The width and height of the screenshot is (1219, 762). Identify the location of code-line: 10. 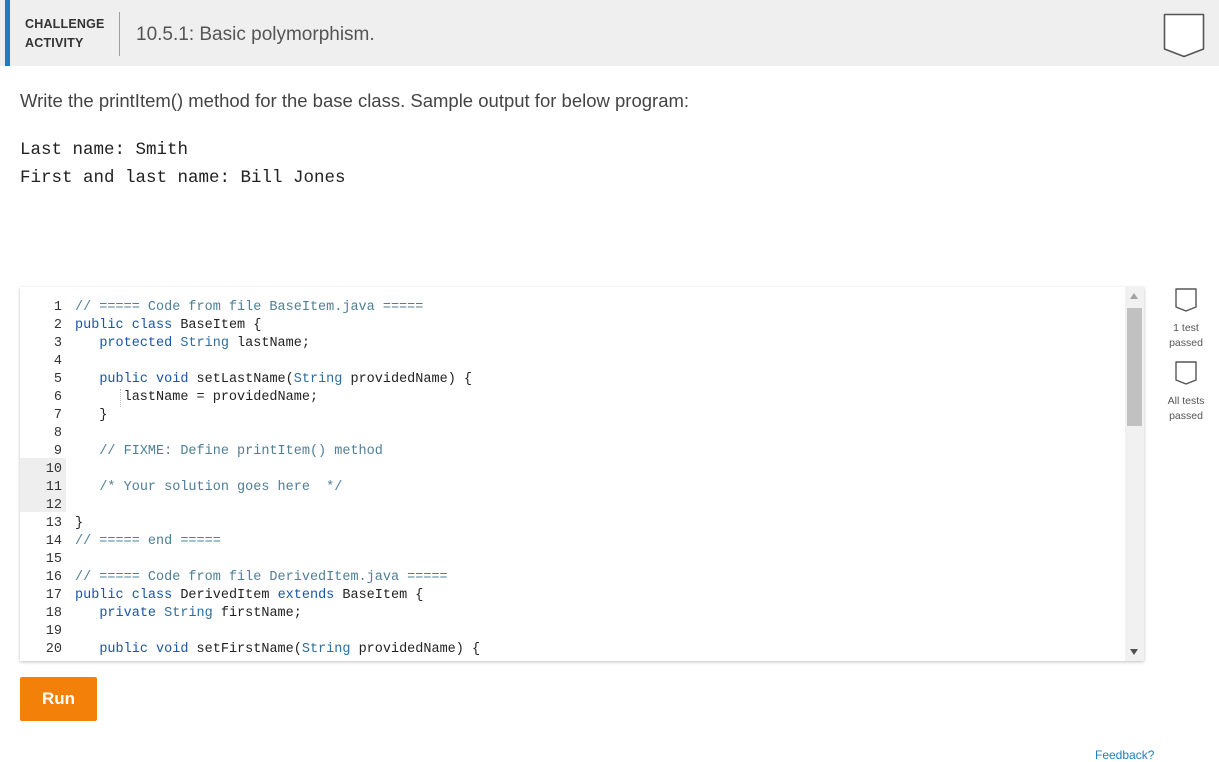
(41, 470).